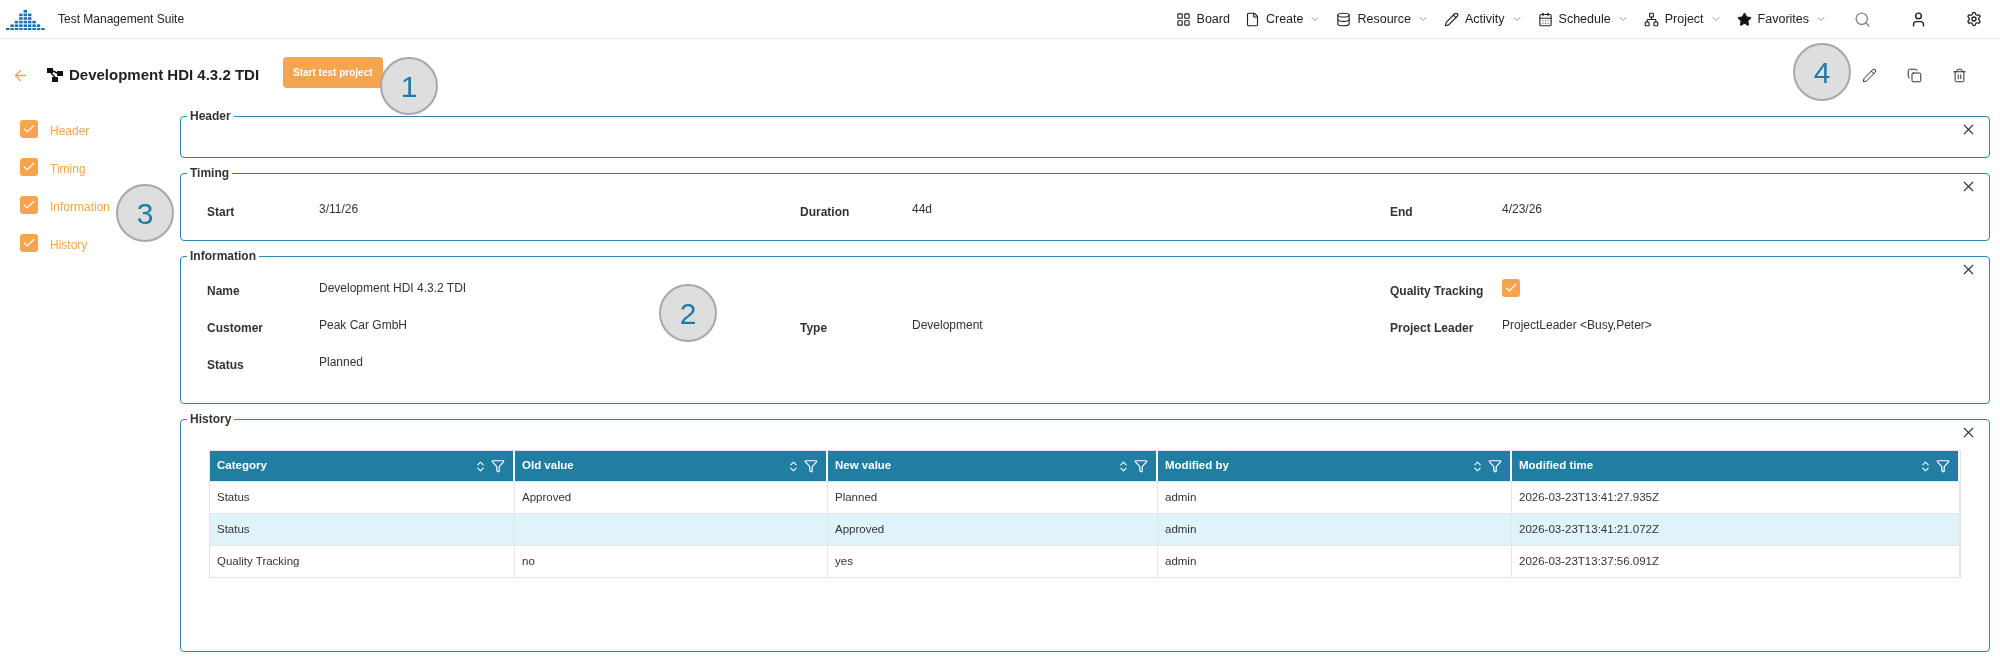 The width and height of the screenshot is (2000, 658). I want to click on copy-icon, so click(1914, 75).